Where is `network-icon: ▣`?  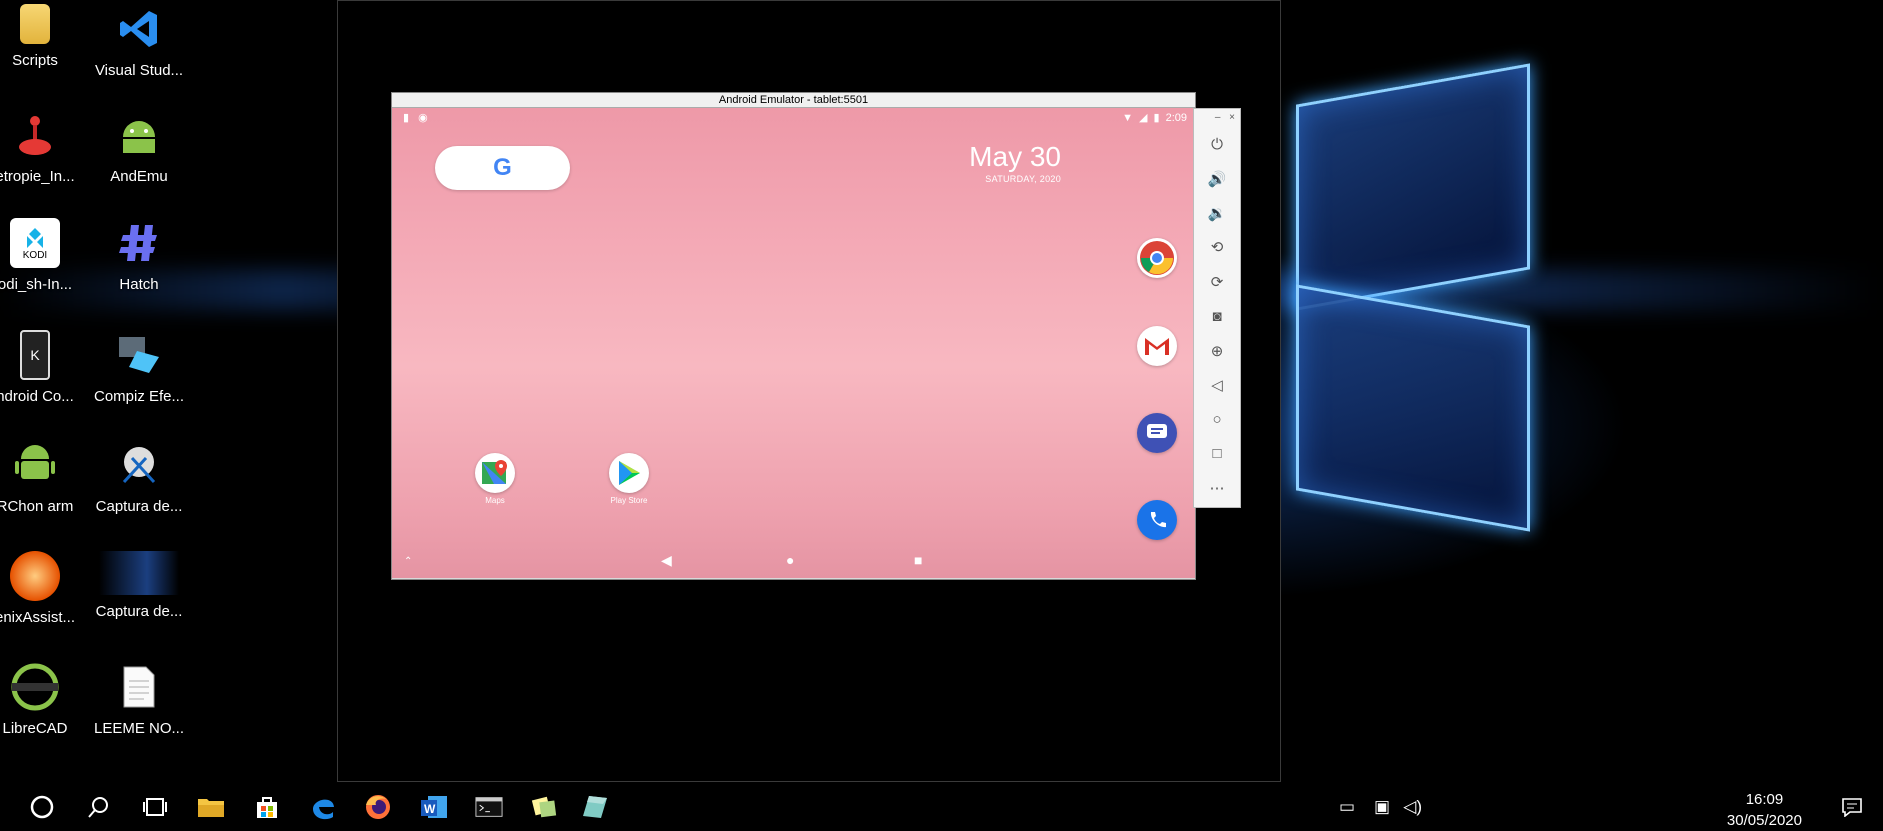 network-icon: ▣ is located at coordinates (1382, 807).